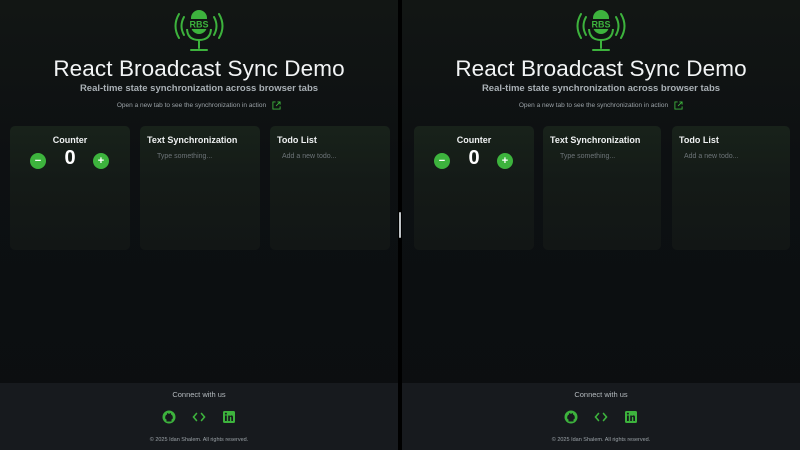 This screenshot has height=450, width=800. Describe the element at coordinates (400, 225) in the screenshot. I see `split-resize-handle` at that location.